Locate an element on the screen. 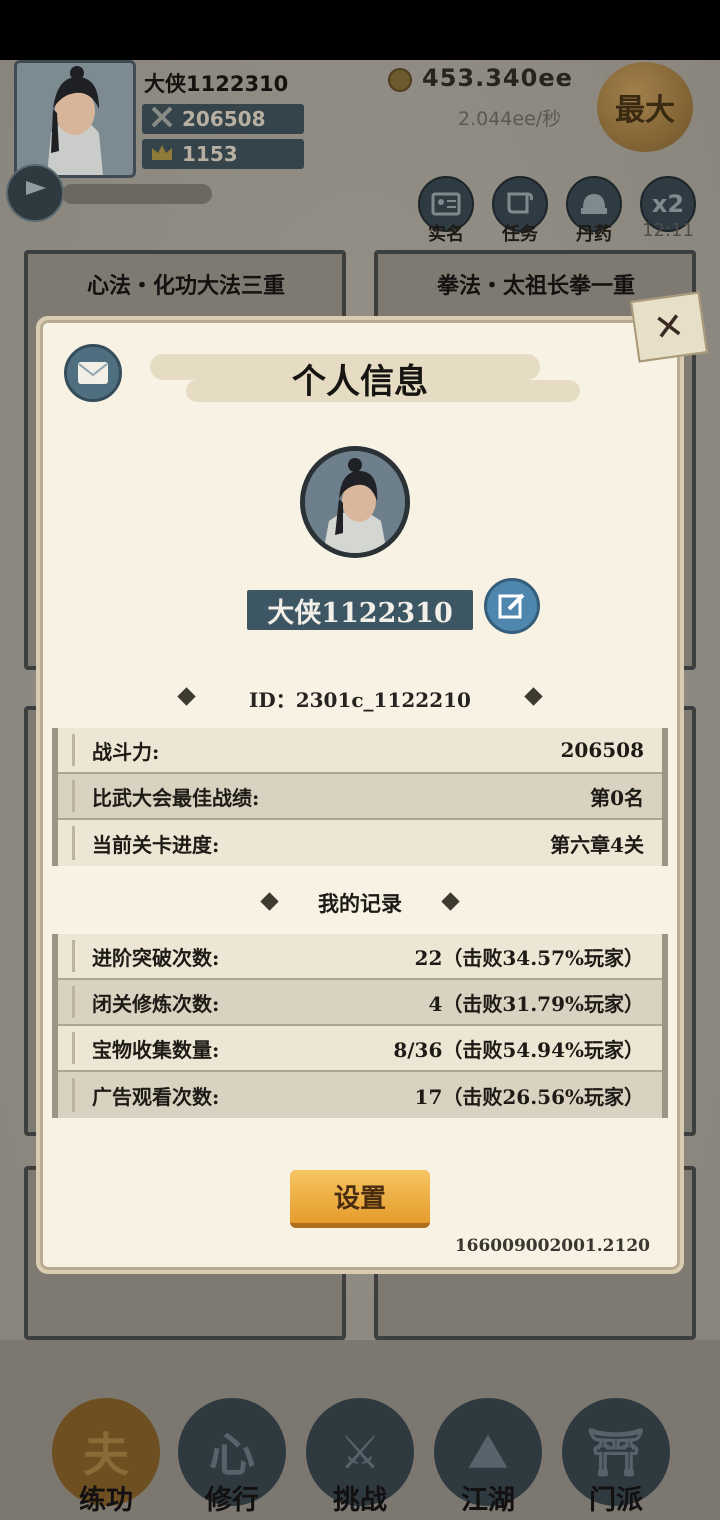 This screenshot has width=720, height=1520. currency-value: 453.340ee is located at coordinates (497, 78).